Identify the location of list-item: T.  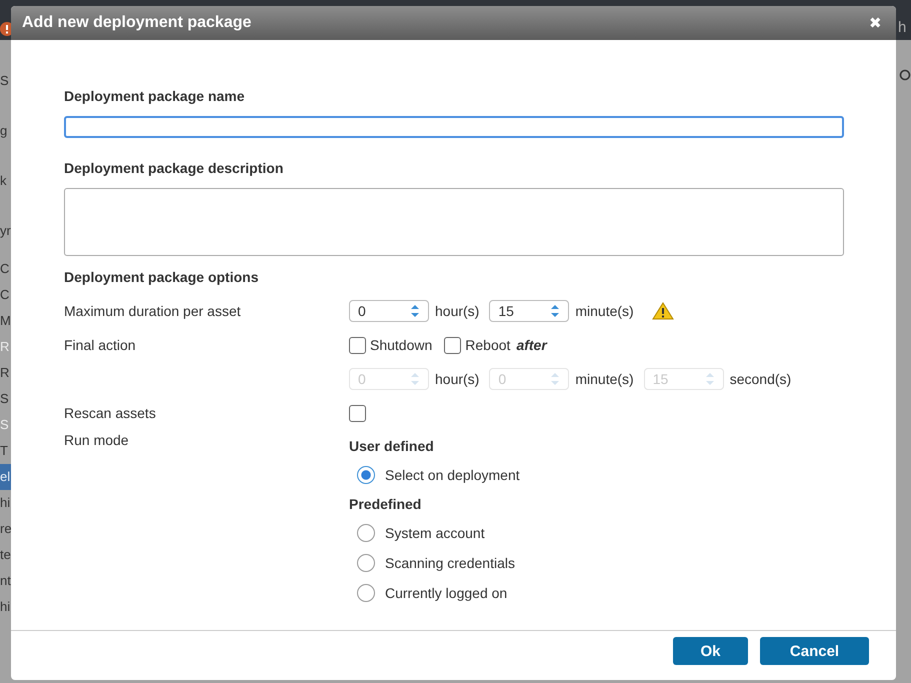
(5, 451).